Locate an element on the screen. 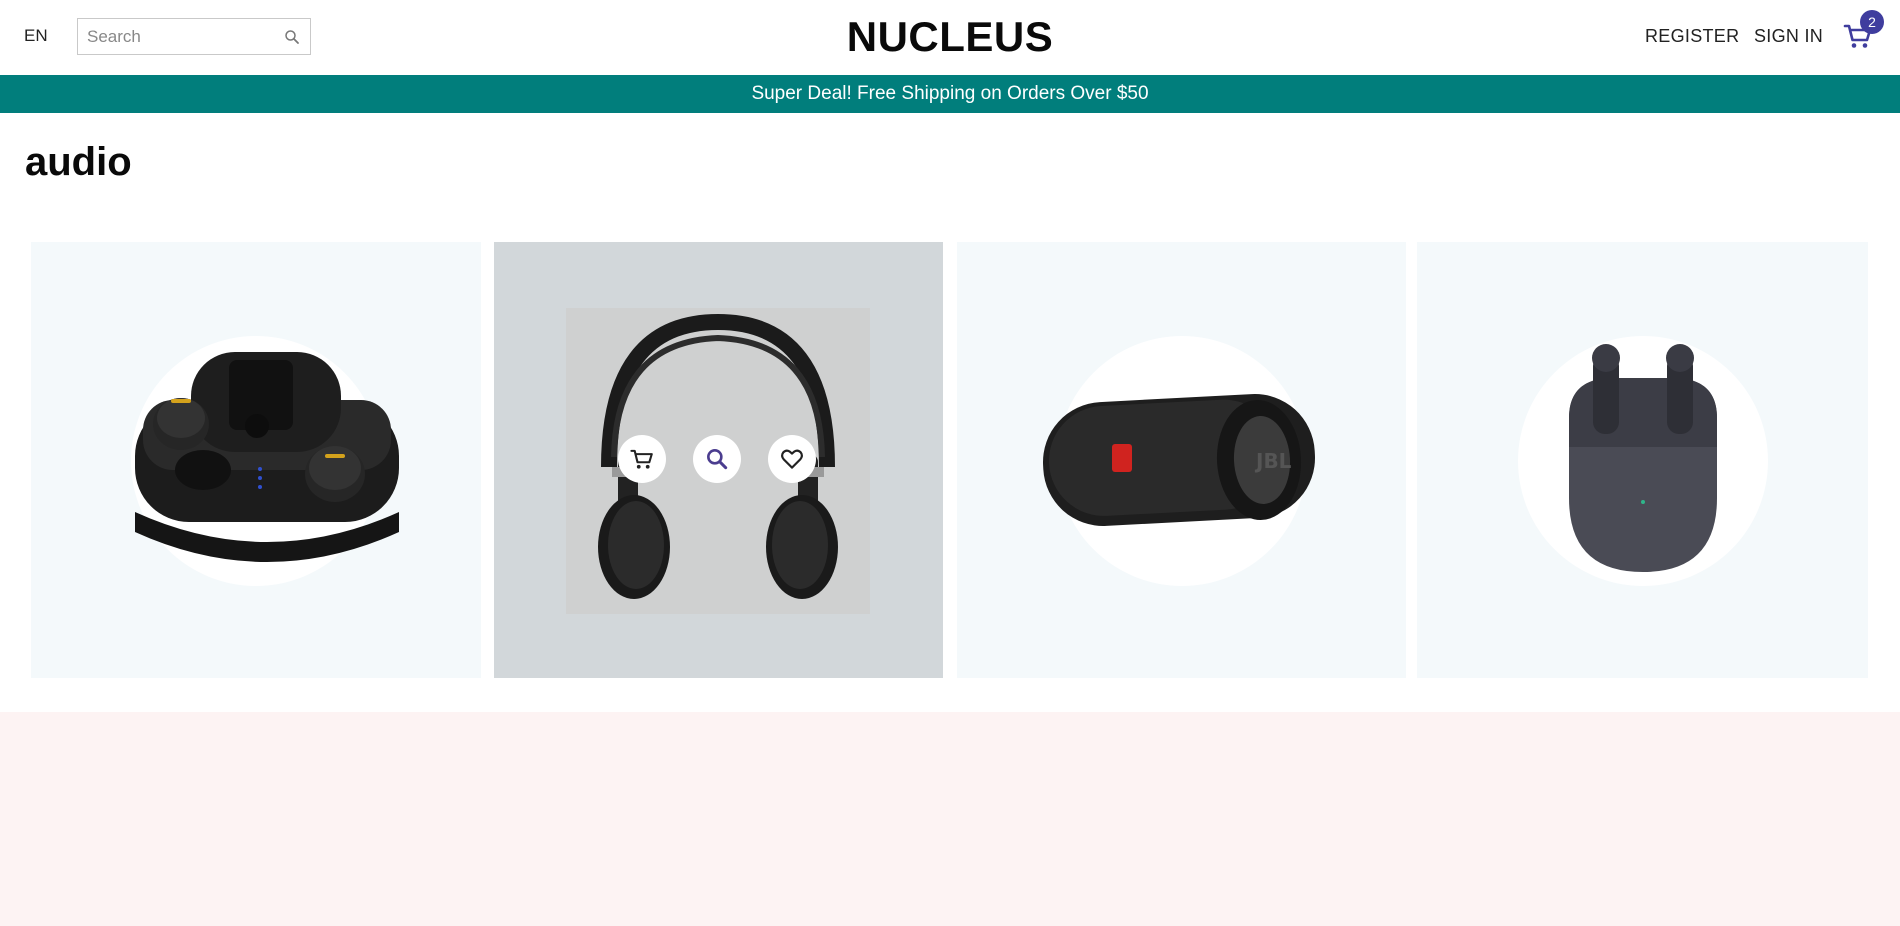  product-card-speaker: JBL is located at coordinates (1181, 460).